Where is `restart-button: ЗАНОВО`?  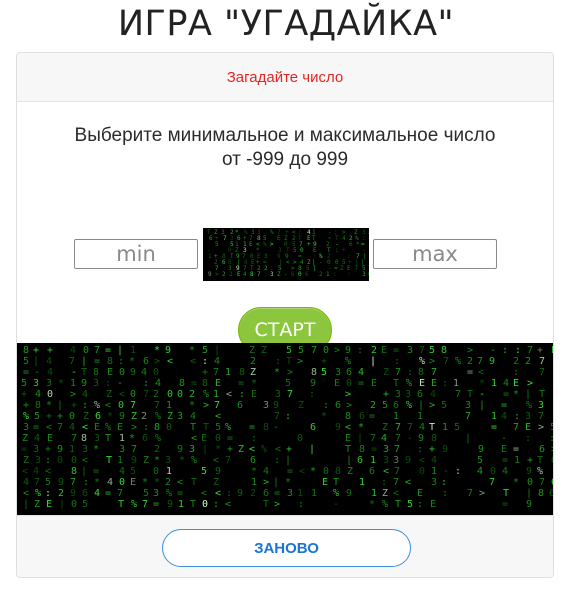 restart-button: ЗАНОВО is located at coordinates (286, 548).